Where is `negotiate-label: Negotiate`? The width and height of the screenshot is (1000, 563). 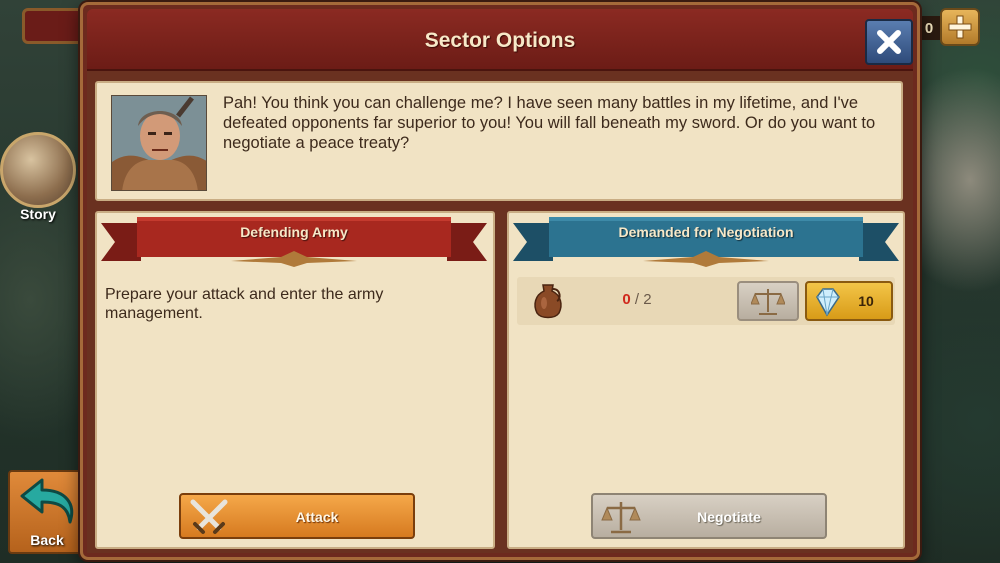
negotiate-label: Negotiate is located at coordinates (729, 517).